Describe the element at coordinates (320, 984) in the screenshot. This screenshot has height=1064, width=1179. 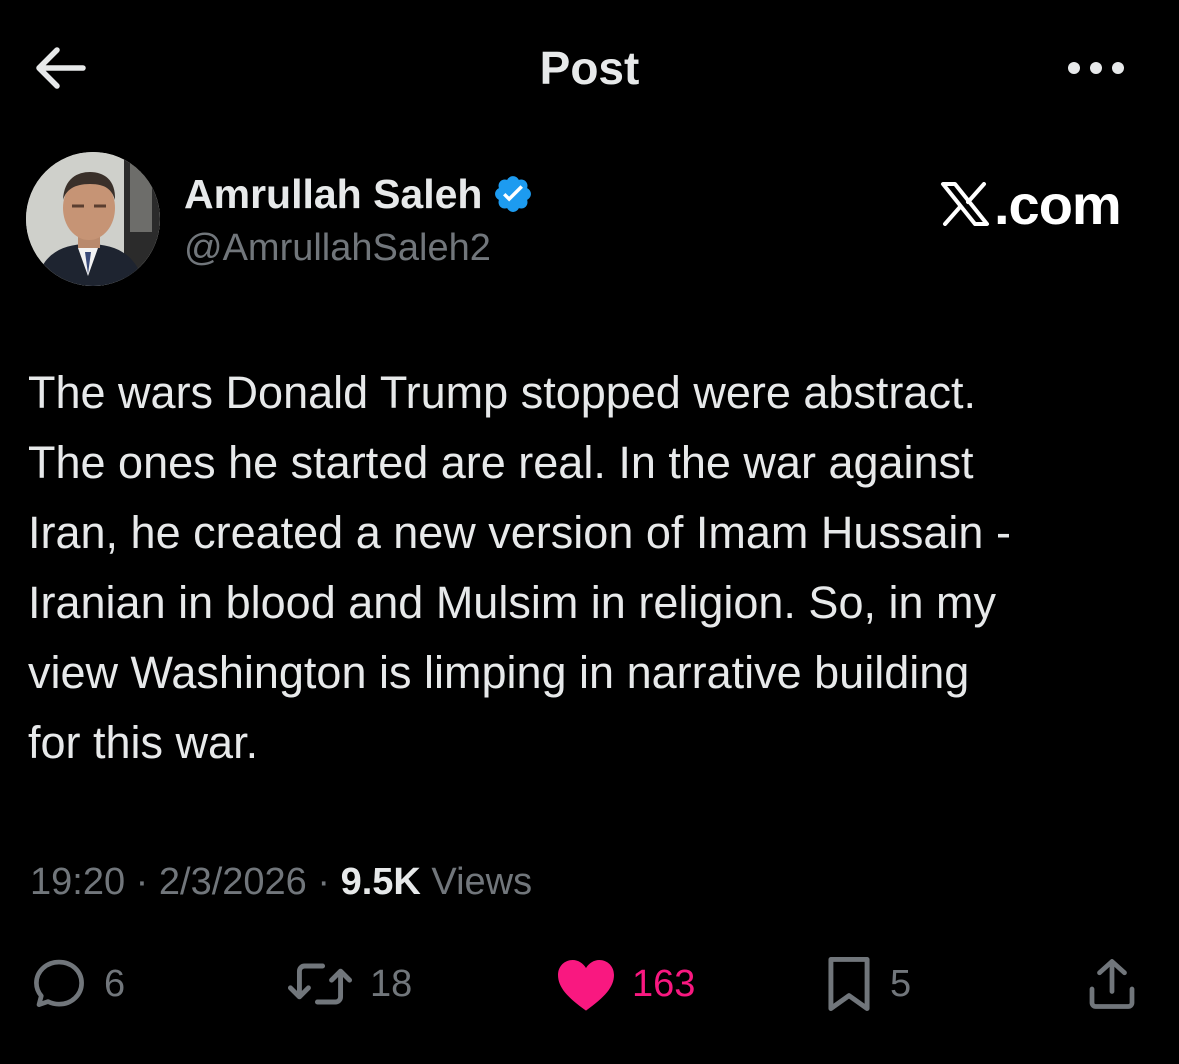
I see `repost-icon` at that location.